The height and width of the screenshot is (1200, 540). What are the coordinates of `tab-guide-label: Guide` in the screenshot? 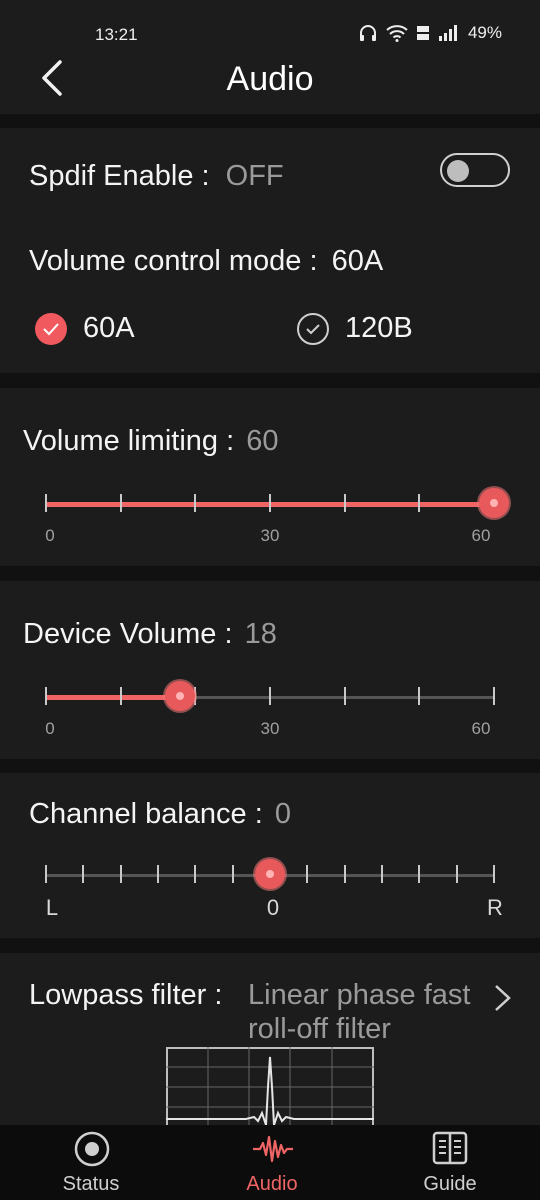 It's located at (450, 1184).